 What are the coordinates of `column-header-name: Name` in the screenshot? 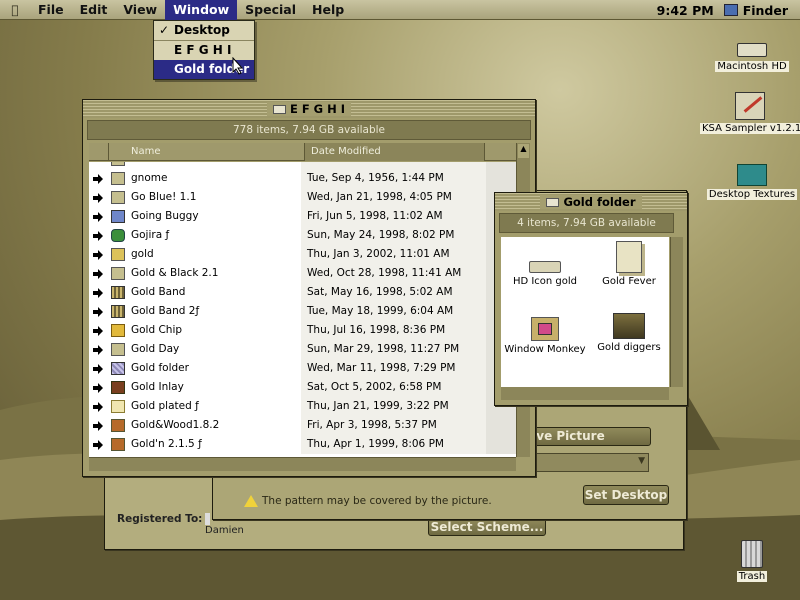 It's located at (207, 152).